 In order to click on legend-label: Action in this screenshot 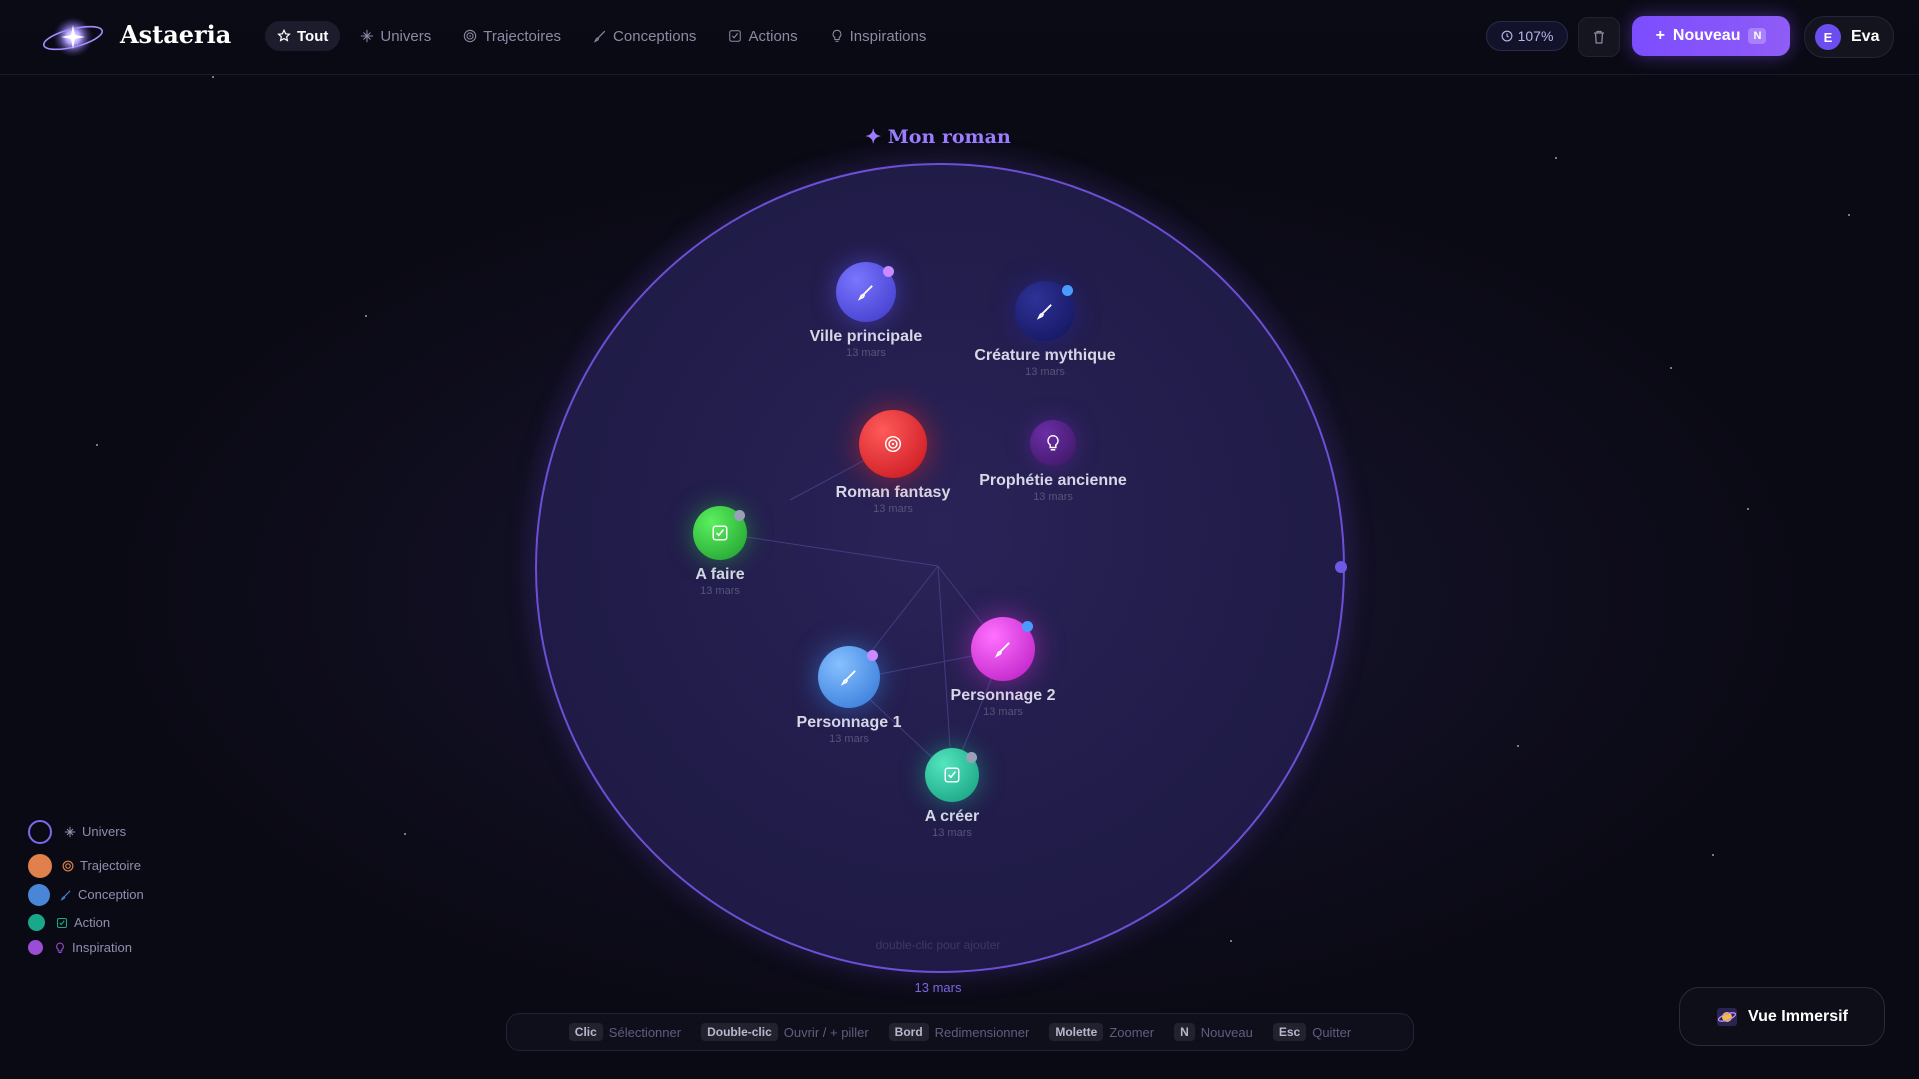, I will do `click(92, 922)`.